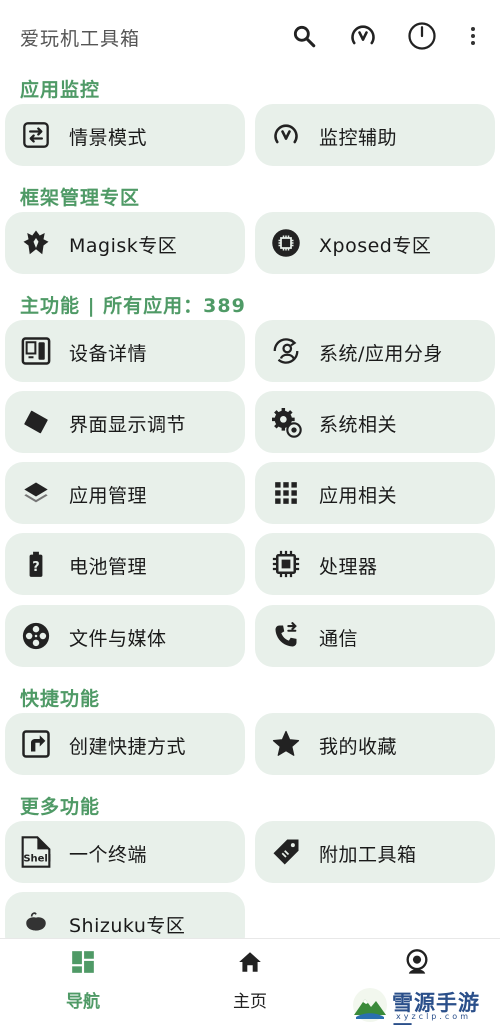 The image size is (500, 1025). What do you see at coordinates (358, 747) in the screenshot?
I see `card-label: 我的收藏` at bounding box center [358, 747].